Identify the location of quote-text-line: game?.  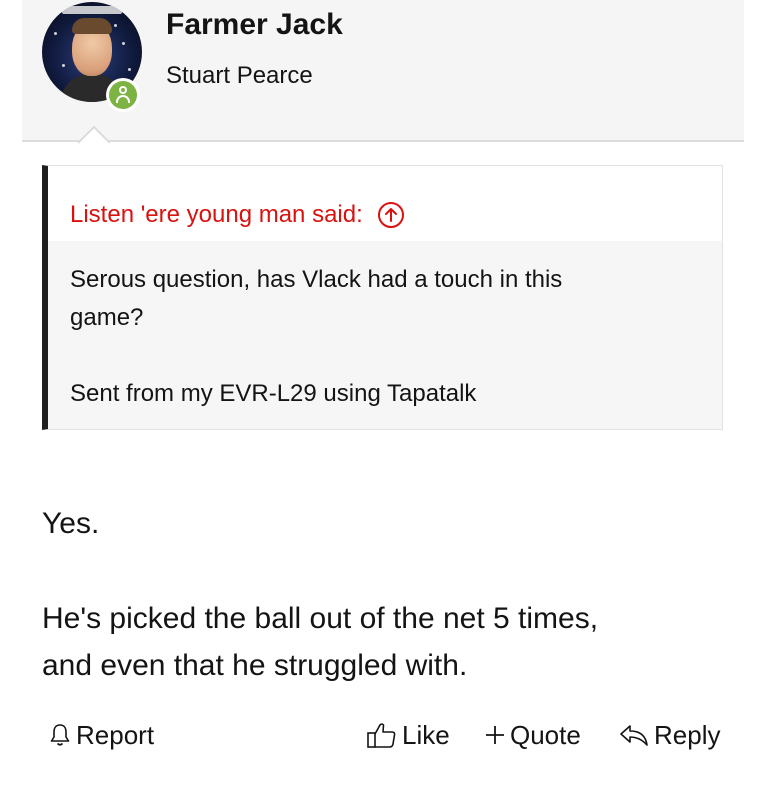
(107, 317).